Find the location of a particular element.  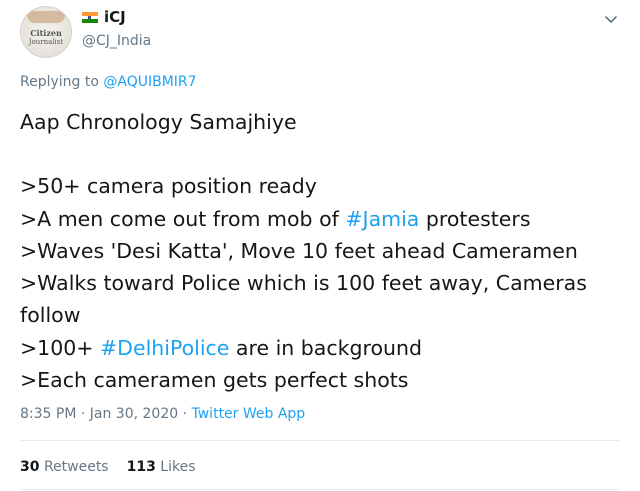

likes-count: 113 is located at coordinates (141, 467).